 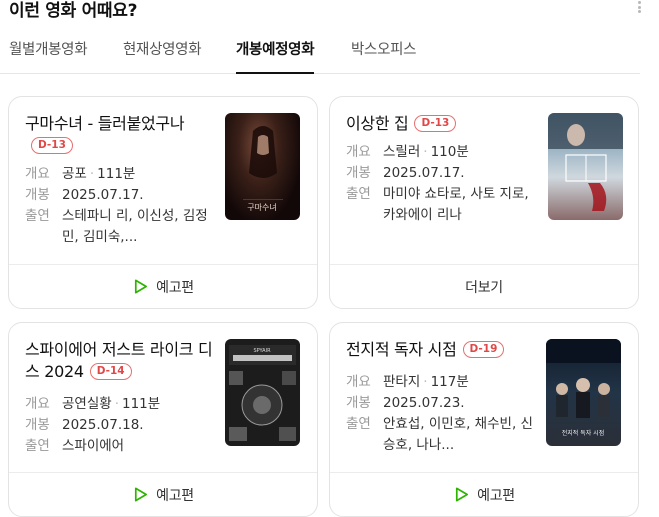 I want to click on genre-value: 공연실황, so click(x=87, y=404).